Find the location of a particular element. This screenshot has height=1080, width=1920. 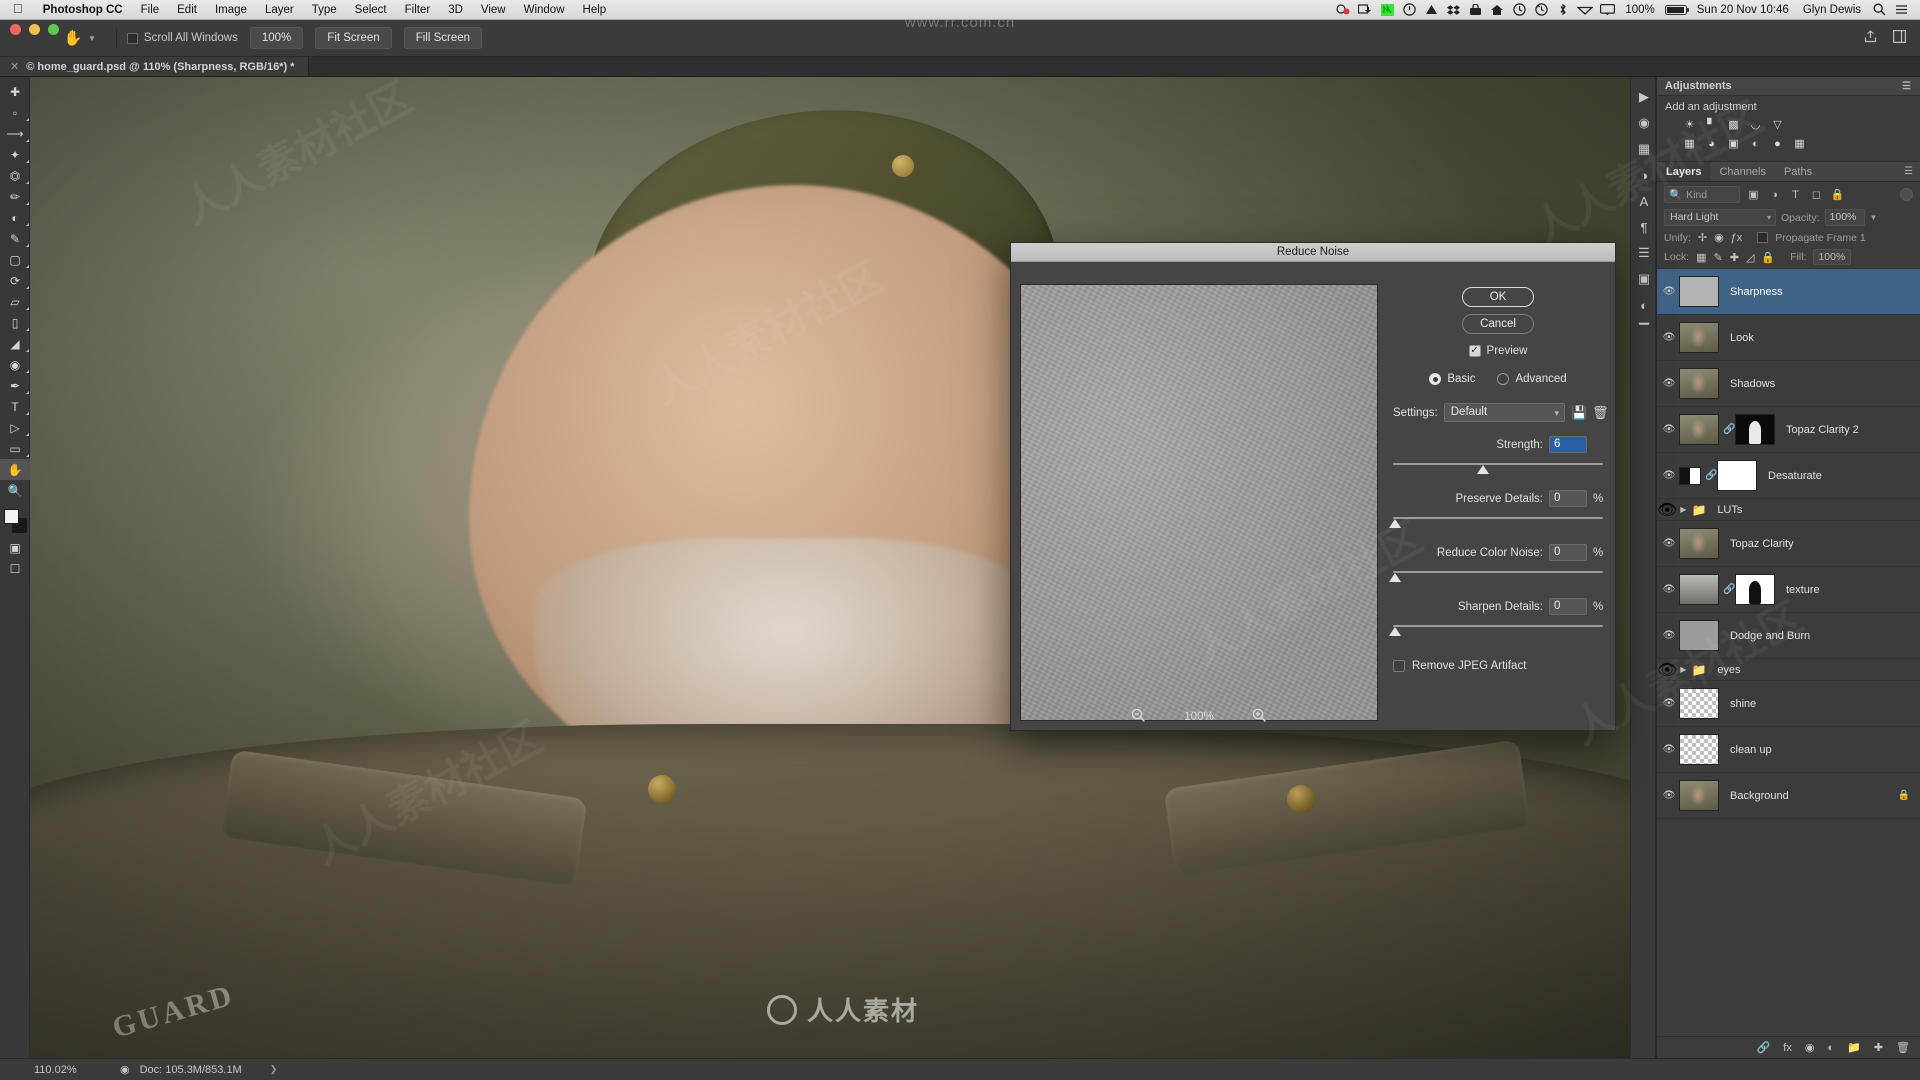

hand-tool-icon: ✋ is located at coordinates (15, 469).